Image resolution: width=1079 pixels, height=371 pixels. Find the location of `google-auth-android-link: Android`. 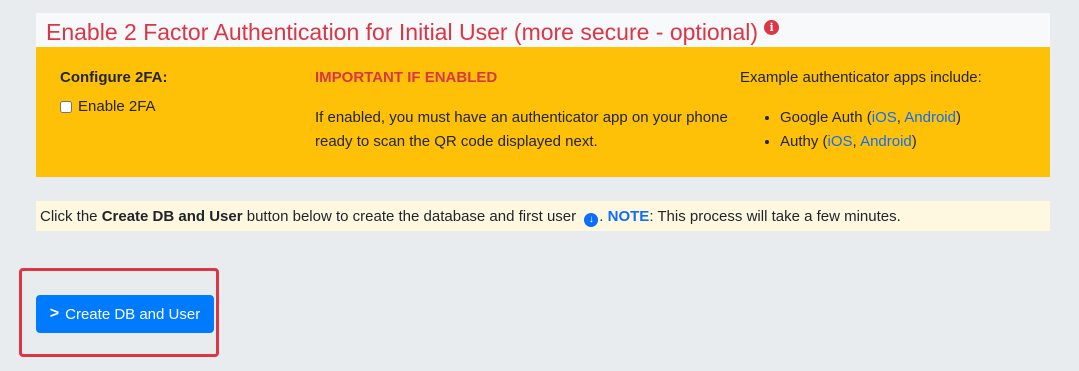

google-auth-android-link: Android is located at coordinates (930, 117).